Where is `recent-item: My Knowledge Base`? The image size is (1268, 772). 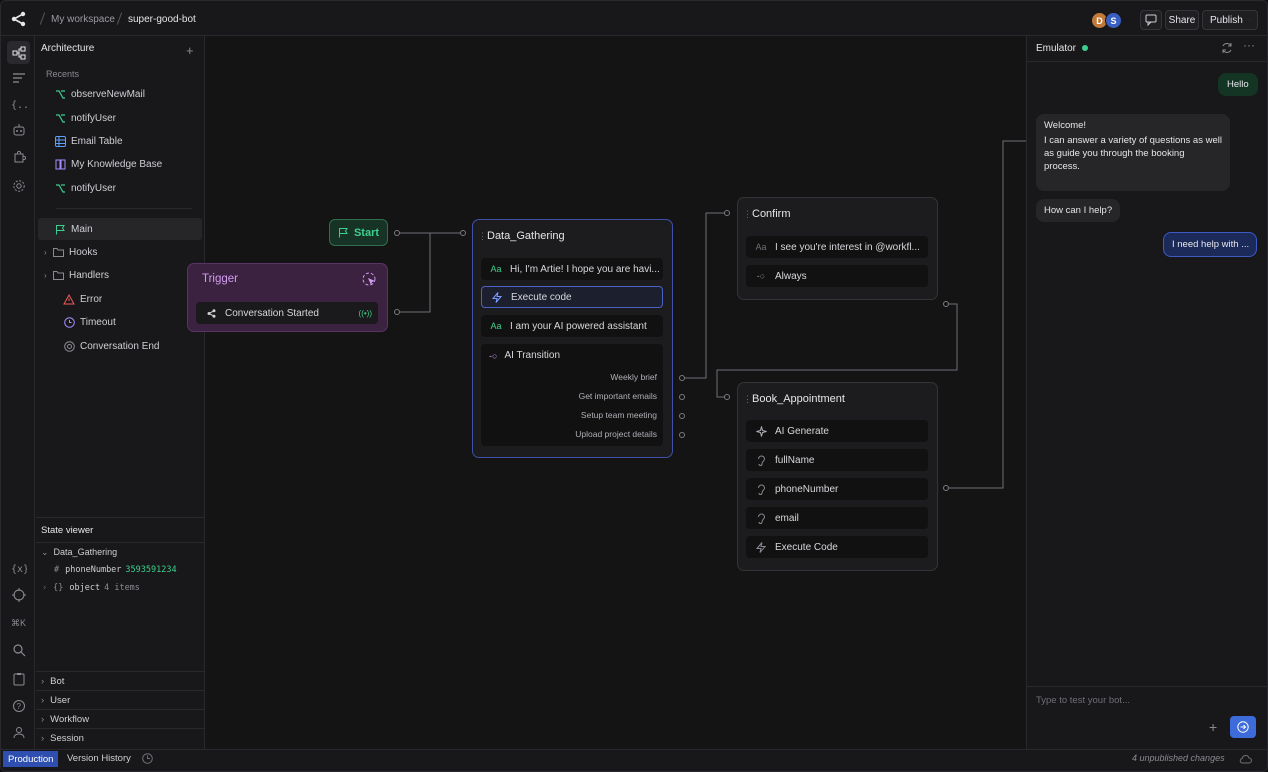
recent-item: My Knowledge Base is located at coordinates (129, 164).